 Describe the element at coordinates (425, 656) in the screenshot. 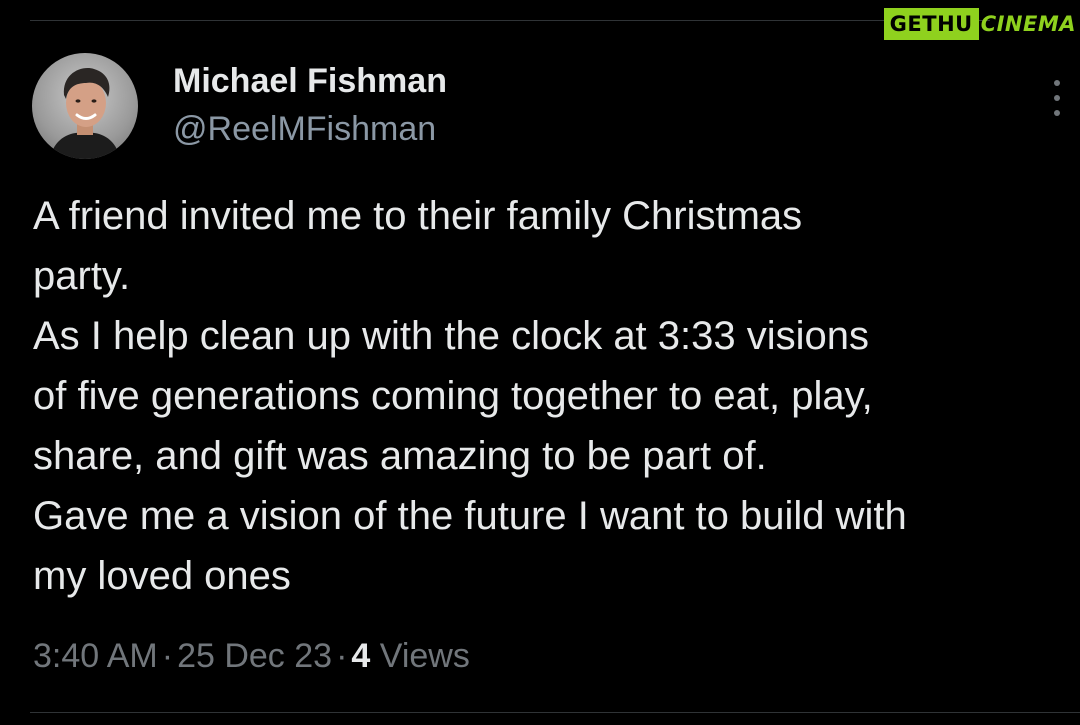

I see `views-label: Views` at that location.